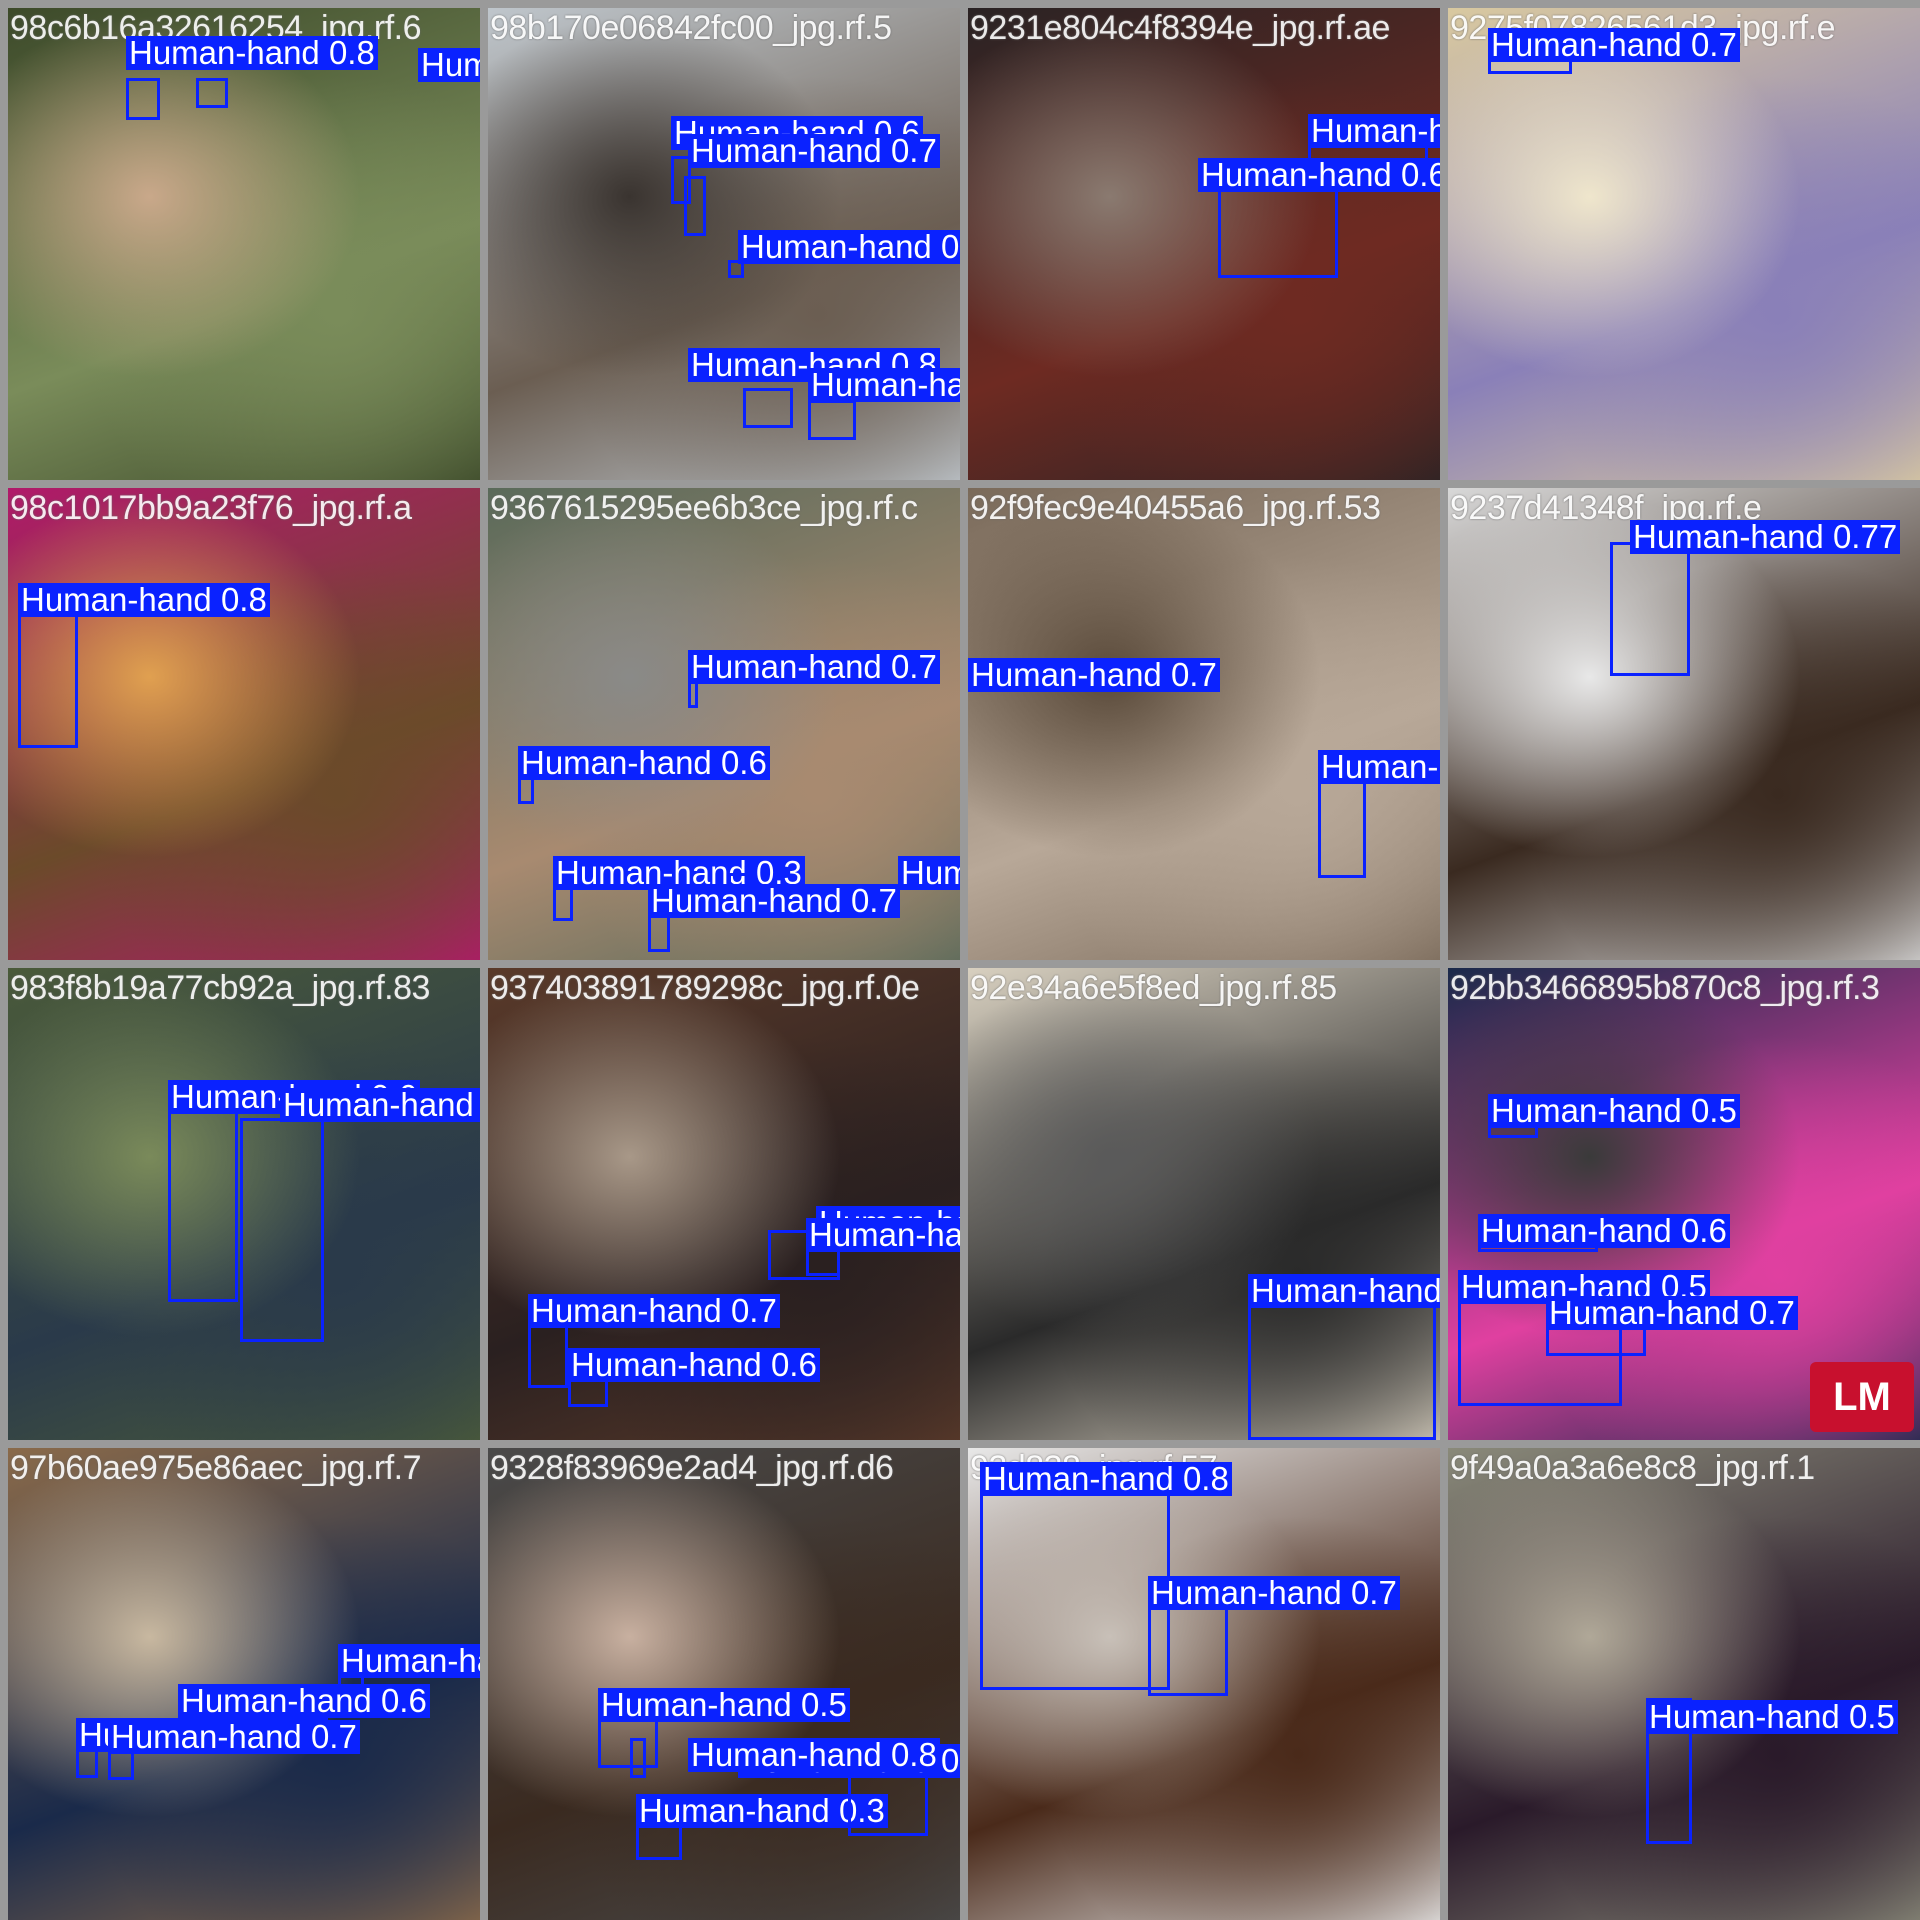  What do you see at coordinates (1180, 28) in the screenshot?
I see `tile-filename: 9231e804c4f8394e_jpg.rf.ae` at bounding box center [1180, 28].